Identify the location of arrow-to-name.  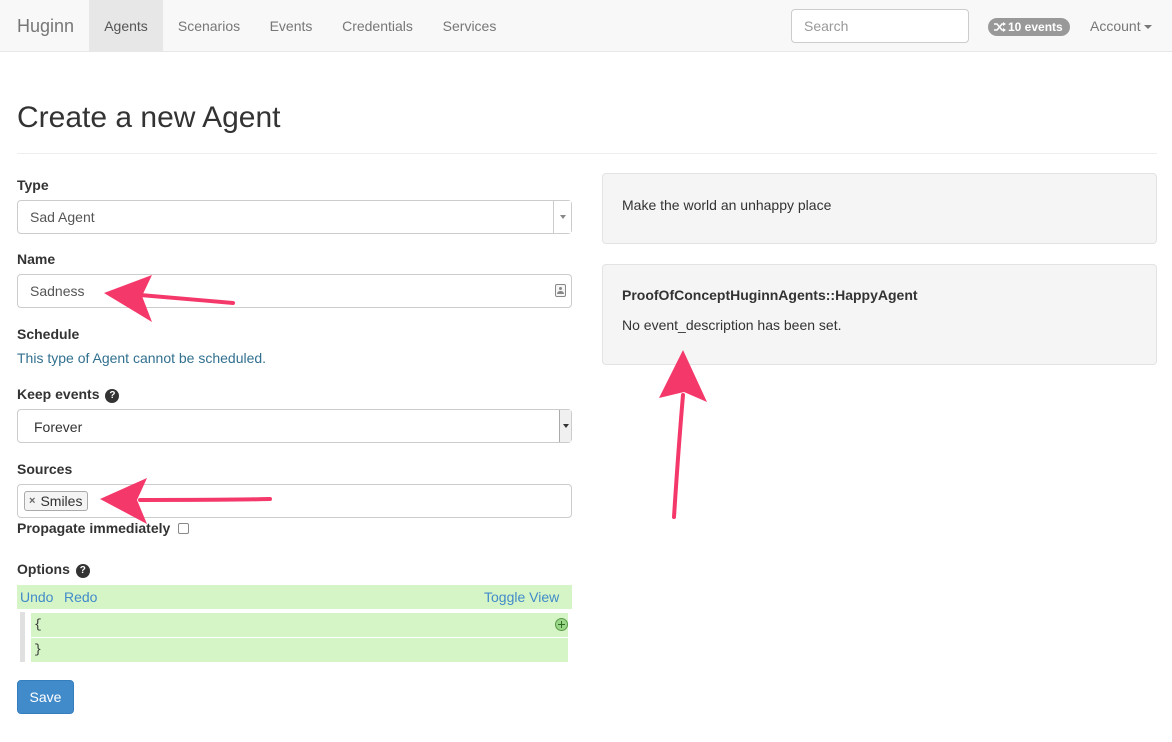
(169, 298).